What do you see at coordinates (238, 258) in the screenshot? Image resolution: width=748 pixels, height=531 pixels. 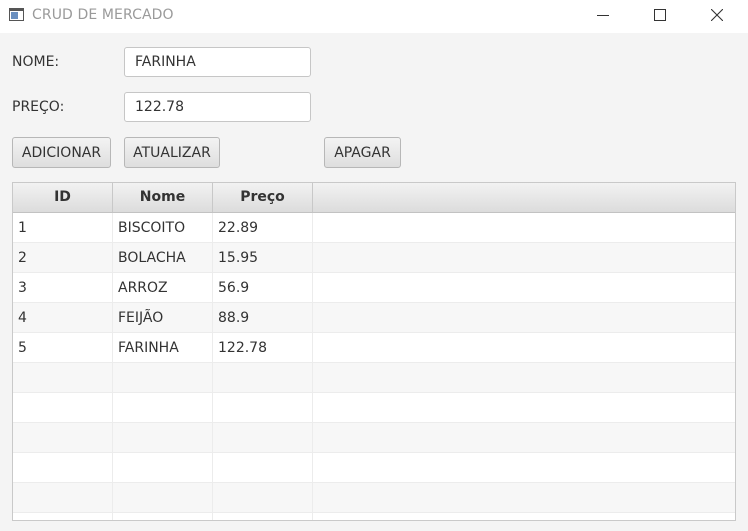 I see `cell-preco: 15.95` at bounding box center [238, 258].